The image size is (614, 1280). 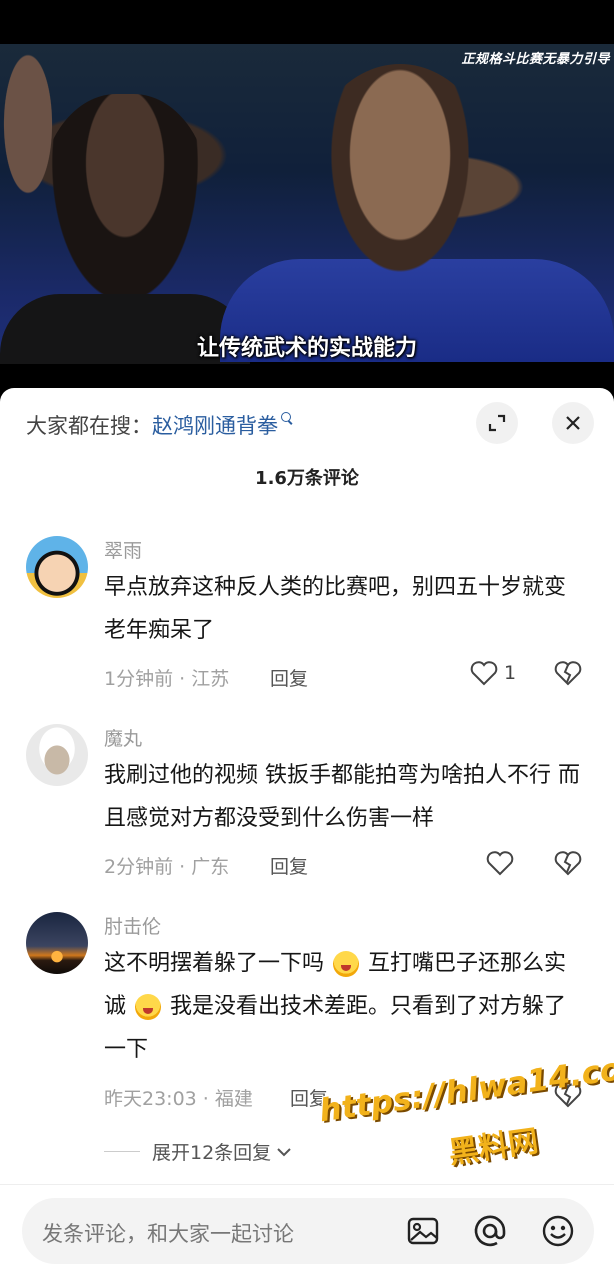 I want to click on comment-text: 早点放弃这种反人类的比赛吧，别四五十岁就变老年痴呆了, so click(x=335, y=609).